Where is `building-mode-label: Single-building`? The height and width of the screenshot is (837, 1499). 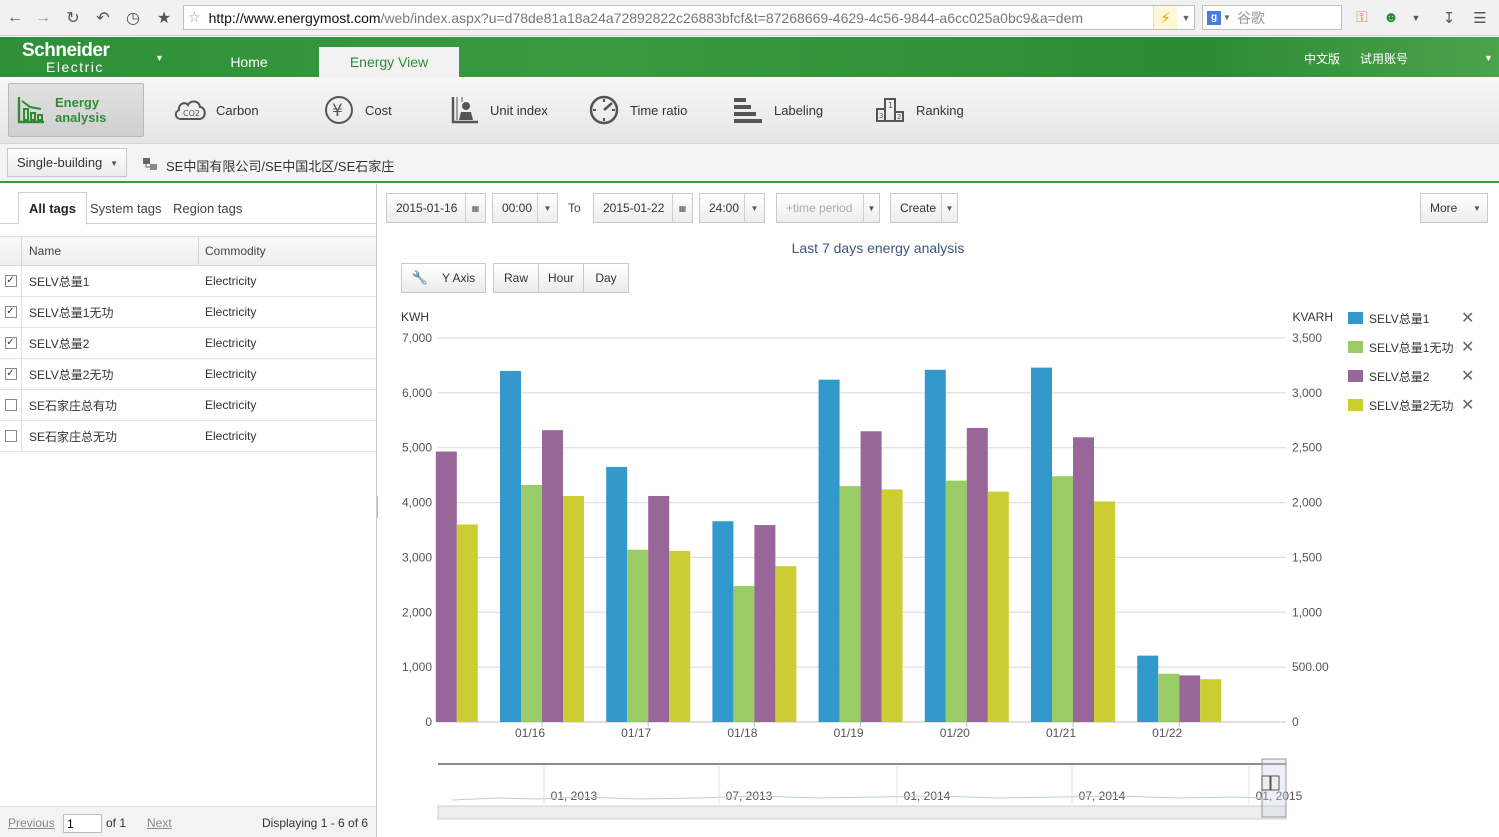
building-mode-label: Single-building is located at coordinates (60, 162).